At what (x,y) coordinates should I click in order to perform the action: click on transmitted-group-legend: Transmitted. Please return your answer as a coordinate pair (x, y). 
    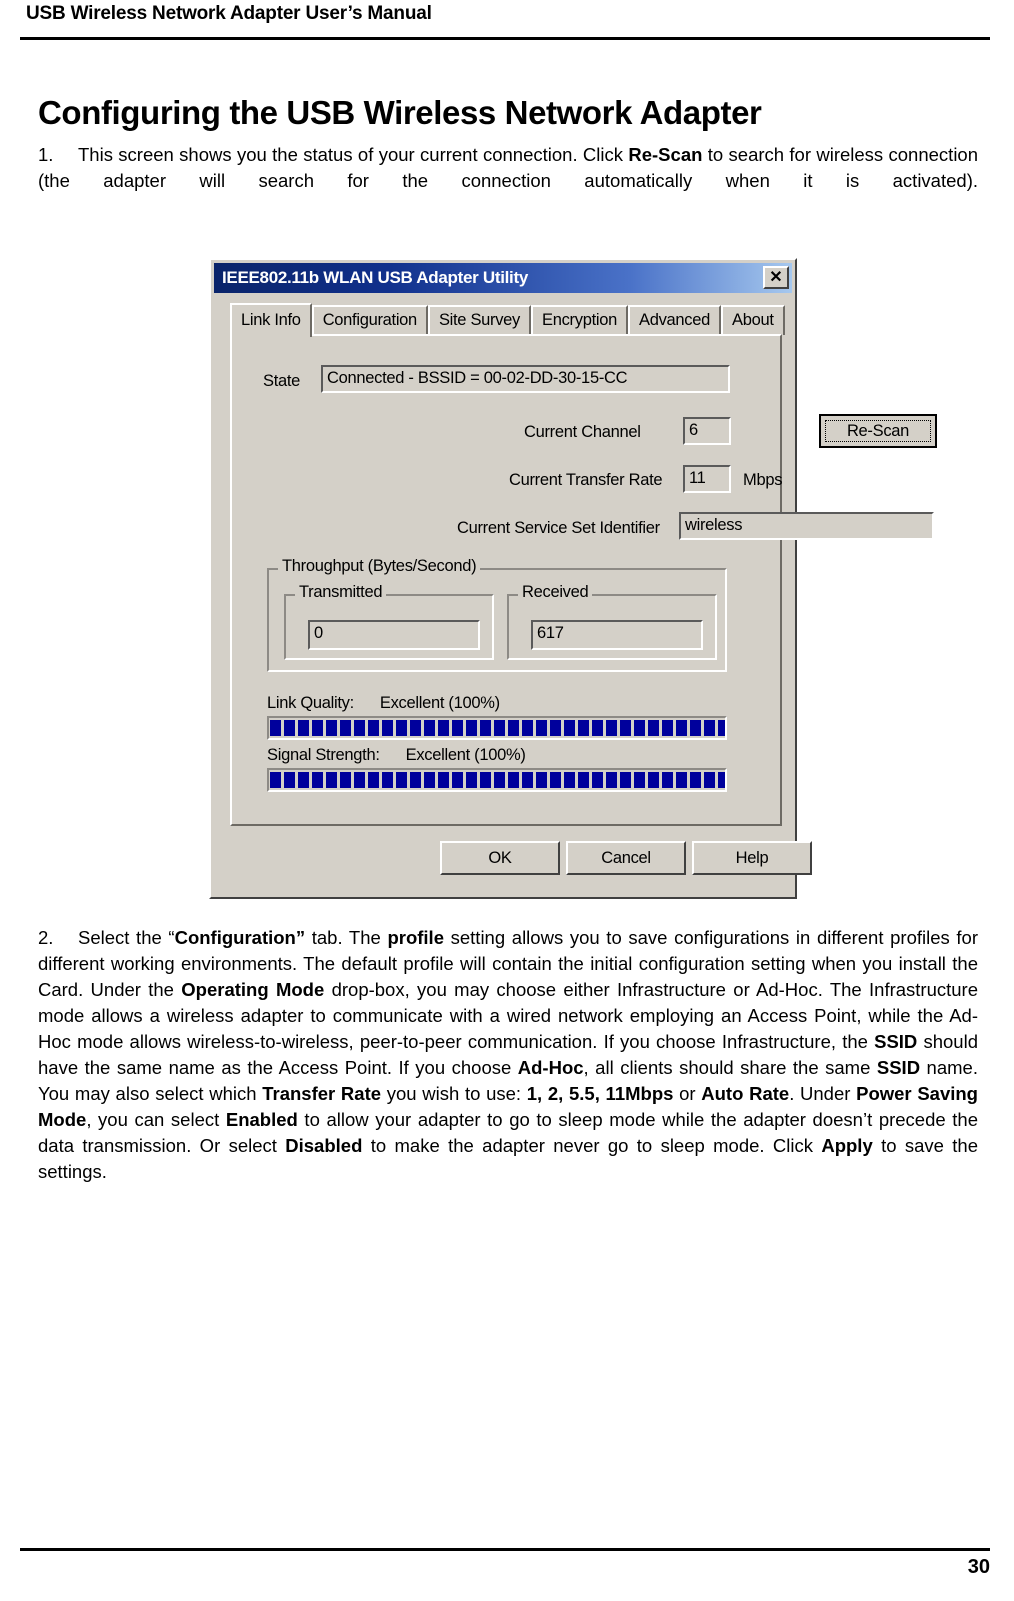
    Looking at the image, I should click on (341, 592).